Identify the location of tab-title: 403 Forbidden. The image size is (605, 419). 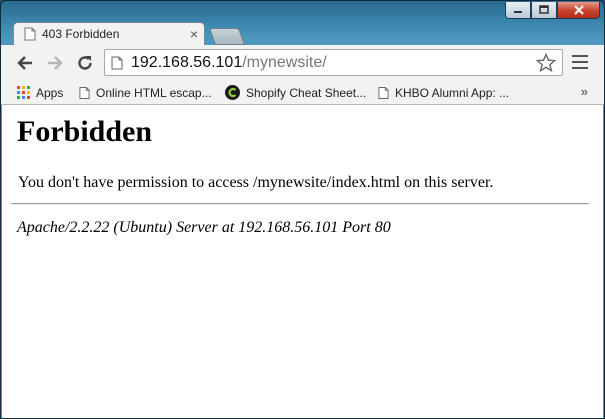
(81, 34).